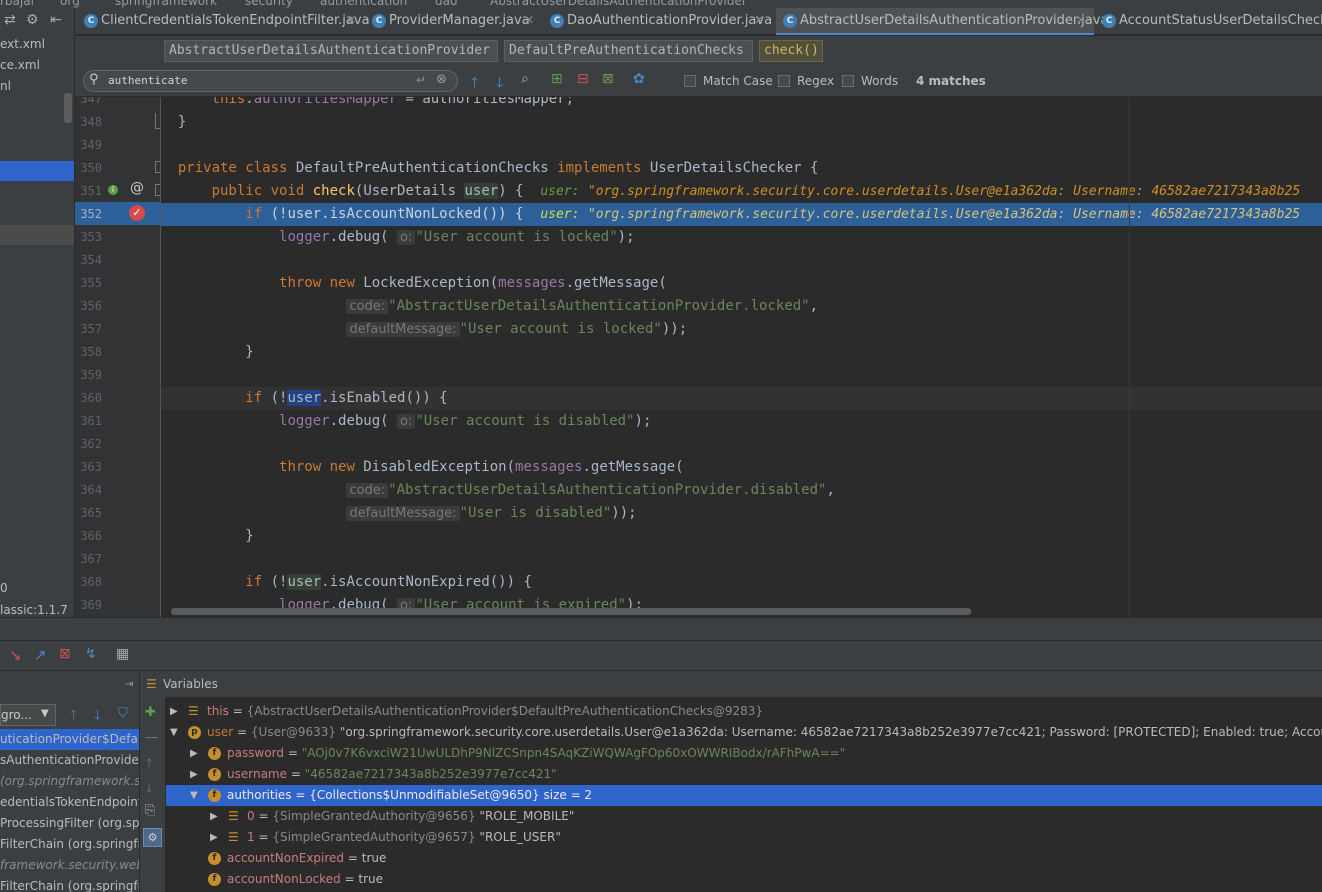 The image size is (1322, 892). Describe the element at coordinates (269, 4) in the screenshot. I see `crumb-security: security` at that location.